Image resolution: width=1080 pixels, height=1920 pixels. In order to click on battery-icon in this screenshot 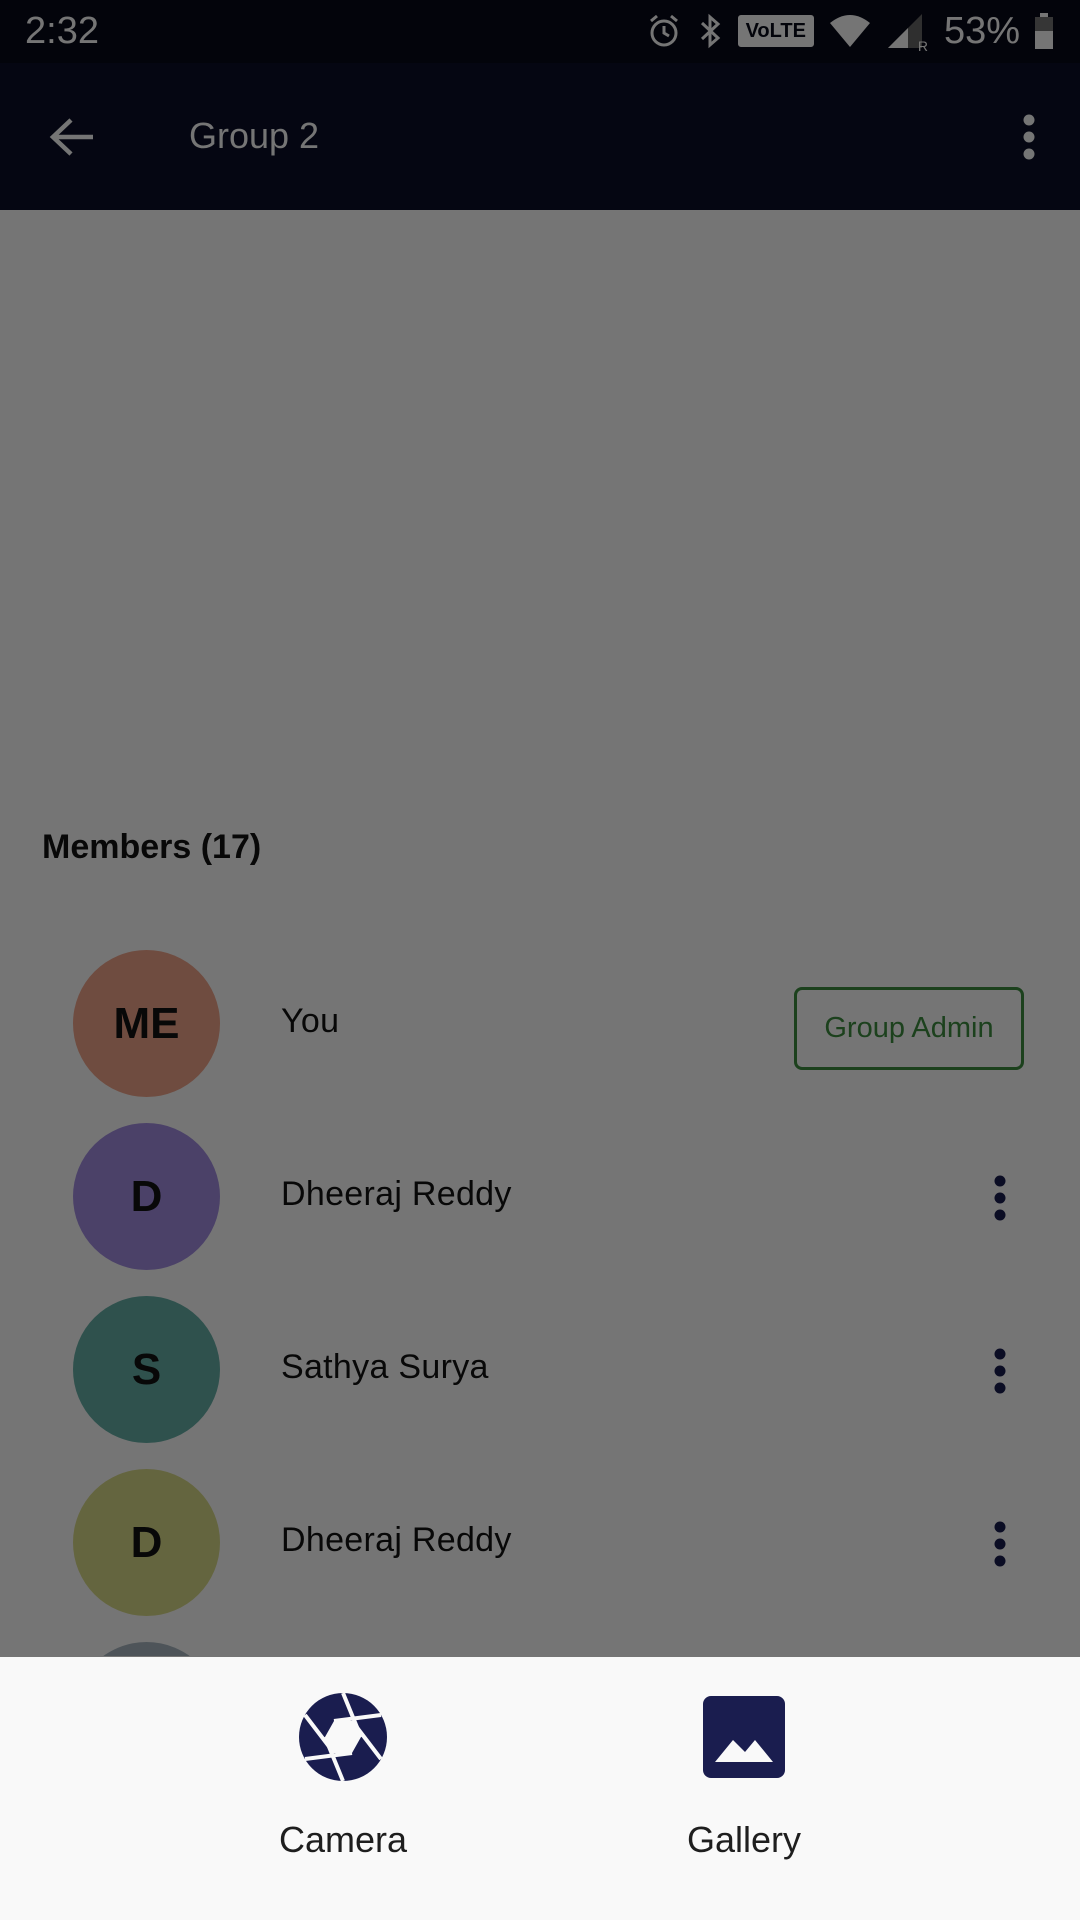, I will do `click(1044, 31)`.